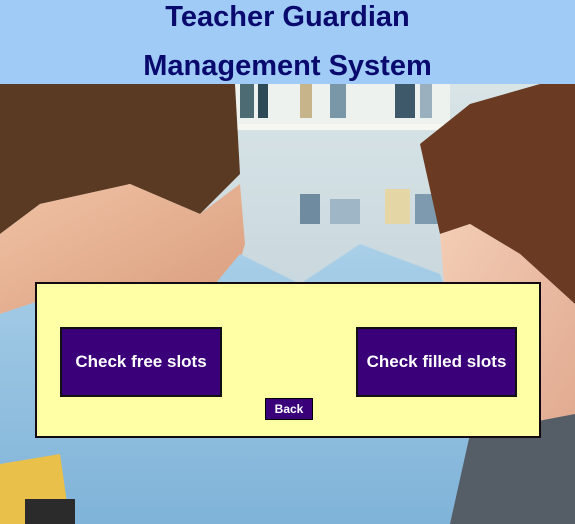 This screenshot has height=524, width=575. I want to click on check-filled-slots-button: Check filled slots, so click(436, 362).